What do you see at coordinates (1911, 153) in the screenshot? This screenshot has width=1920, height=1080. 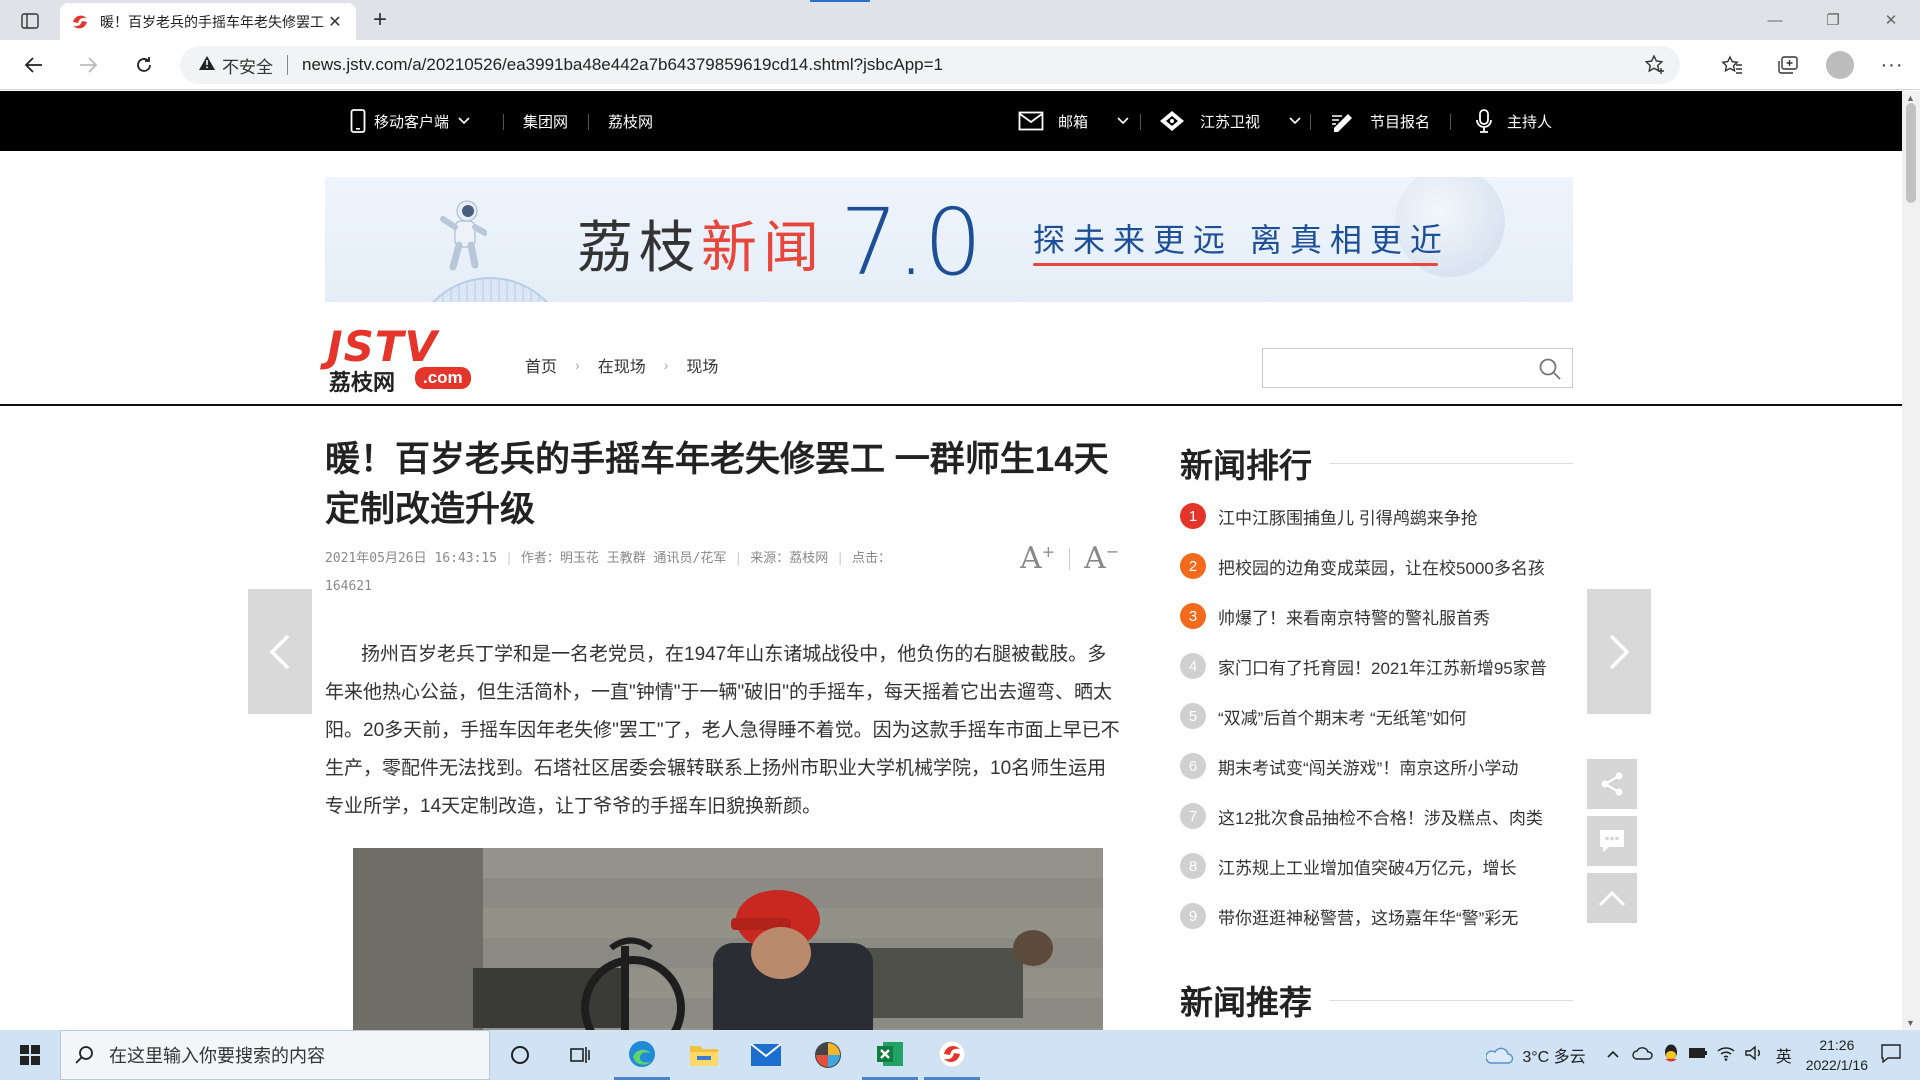 I see `scrollbar-thumb` at bounding box center [1911, 153].